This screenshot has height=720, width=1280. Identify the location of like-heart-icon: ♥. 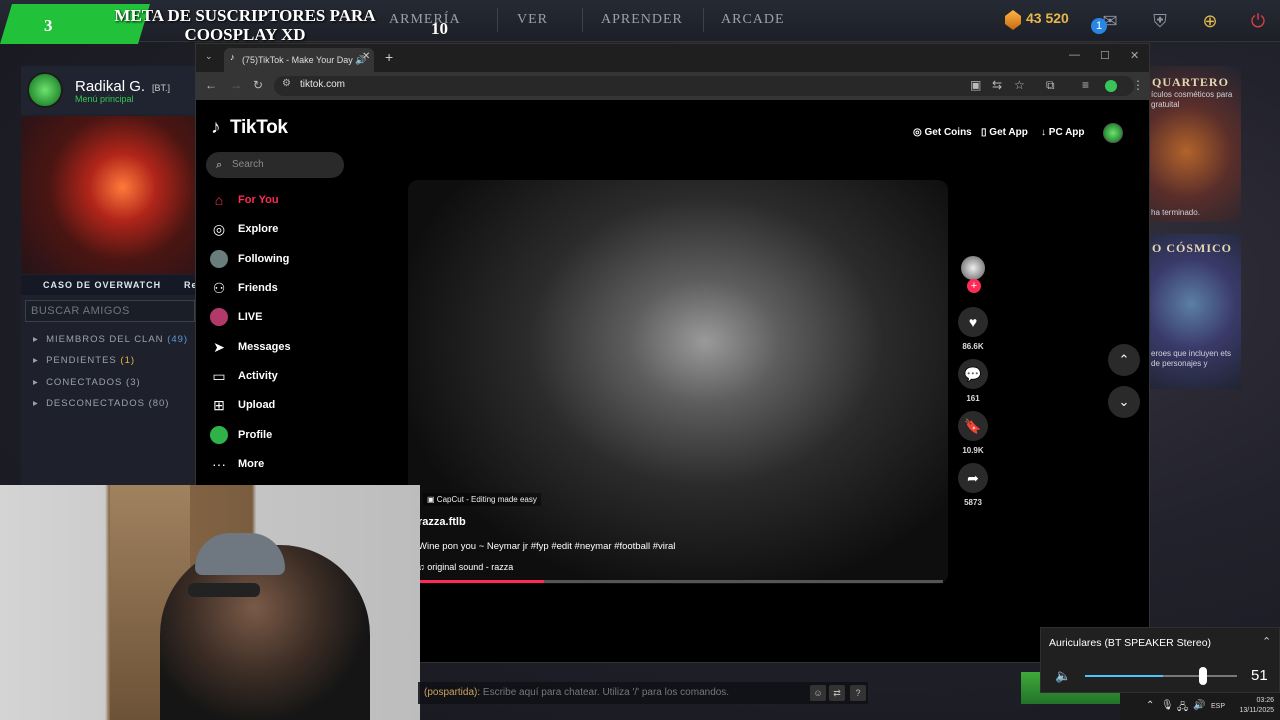
(973, 322).